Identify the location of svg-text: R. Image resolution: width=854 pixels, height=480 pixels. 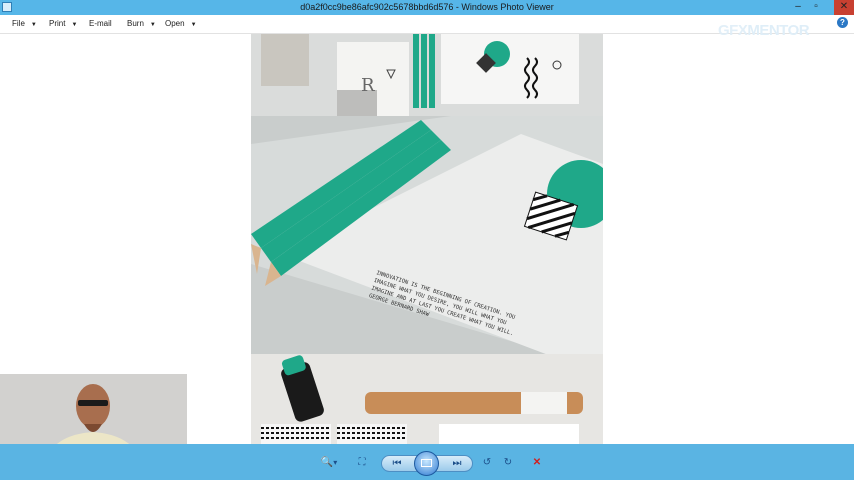
(368, 85).